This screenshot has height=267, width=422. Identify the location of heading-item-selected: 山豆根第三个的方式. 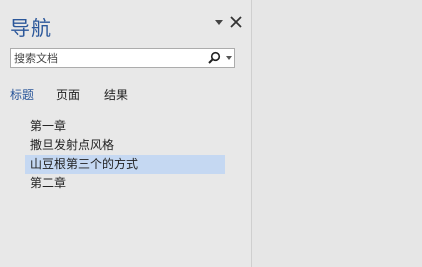
(125, 164).